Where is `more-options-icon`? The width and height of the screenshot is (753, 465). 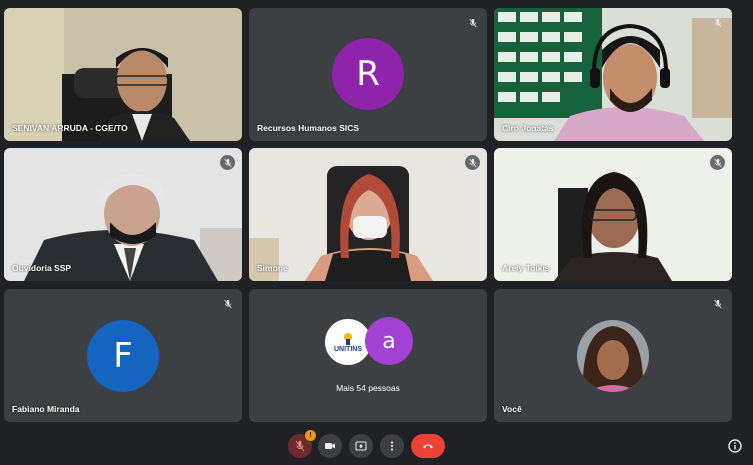 more-options-icon is located at coordinates (392, 446).